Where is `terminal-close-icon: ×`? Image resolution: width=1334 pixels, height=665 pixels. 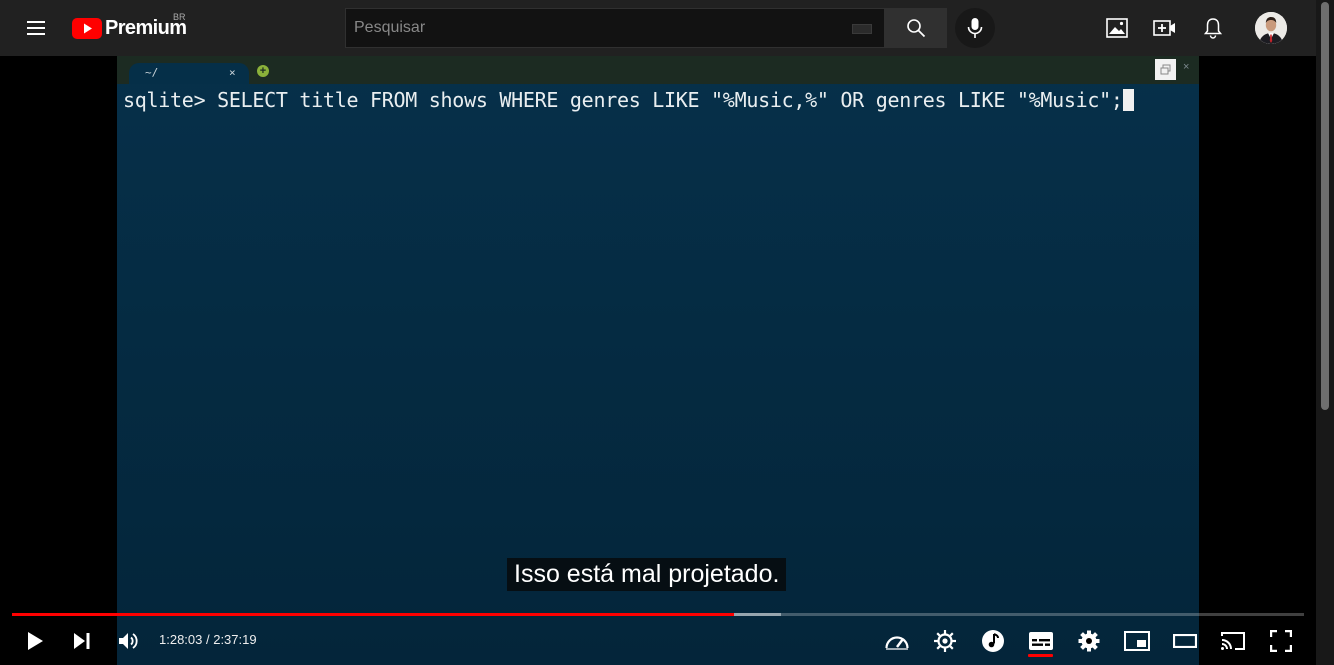
terminal-close-icon: × is located at coordinates (1186, 67).